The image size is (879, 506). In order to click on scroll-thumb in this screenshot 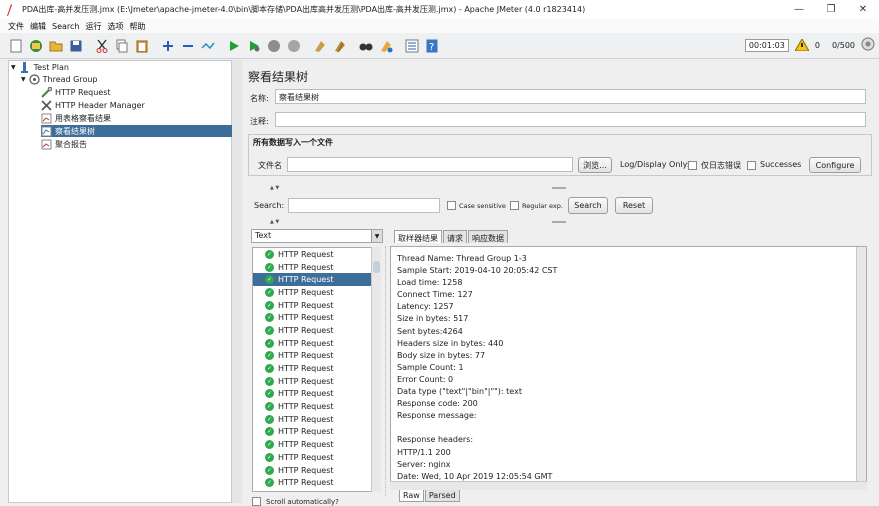, I will do `click(376, 267)`.